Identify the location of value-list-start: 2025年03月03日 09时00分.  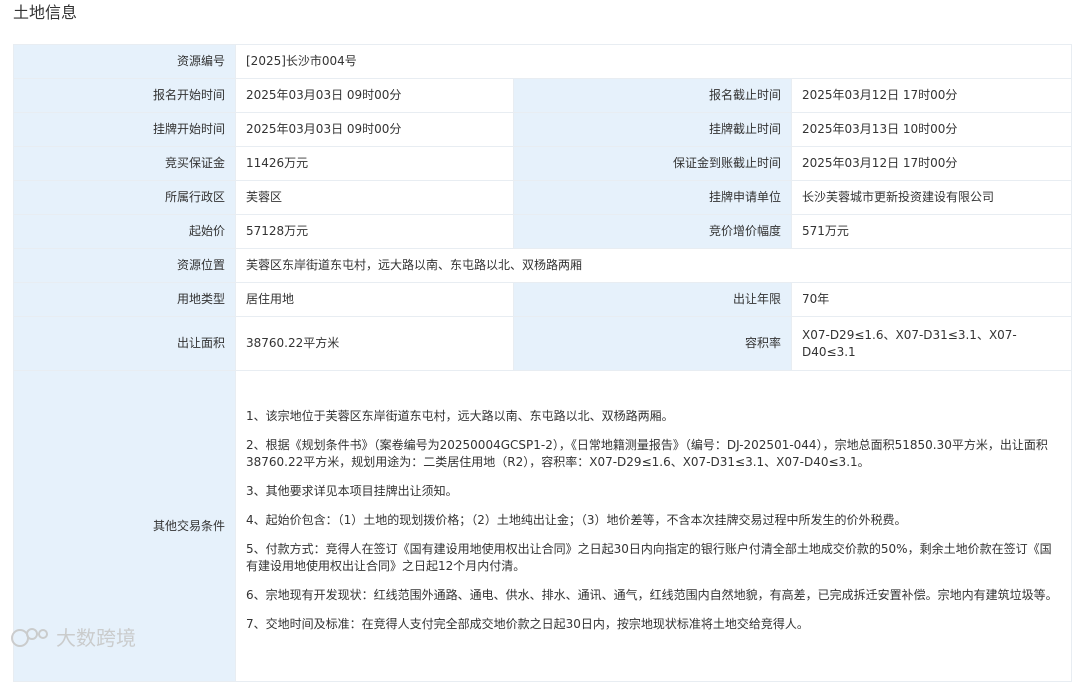
(374, 129).